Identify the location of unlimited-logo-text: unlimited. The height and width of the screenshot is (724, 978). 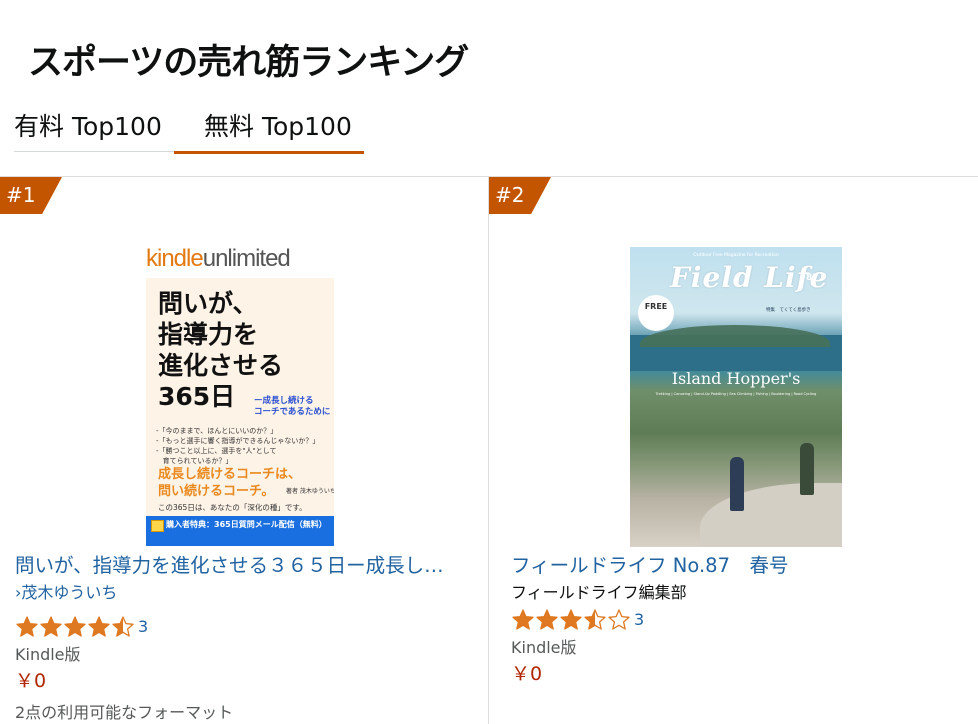
(246, 258).